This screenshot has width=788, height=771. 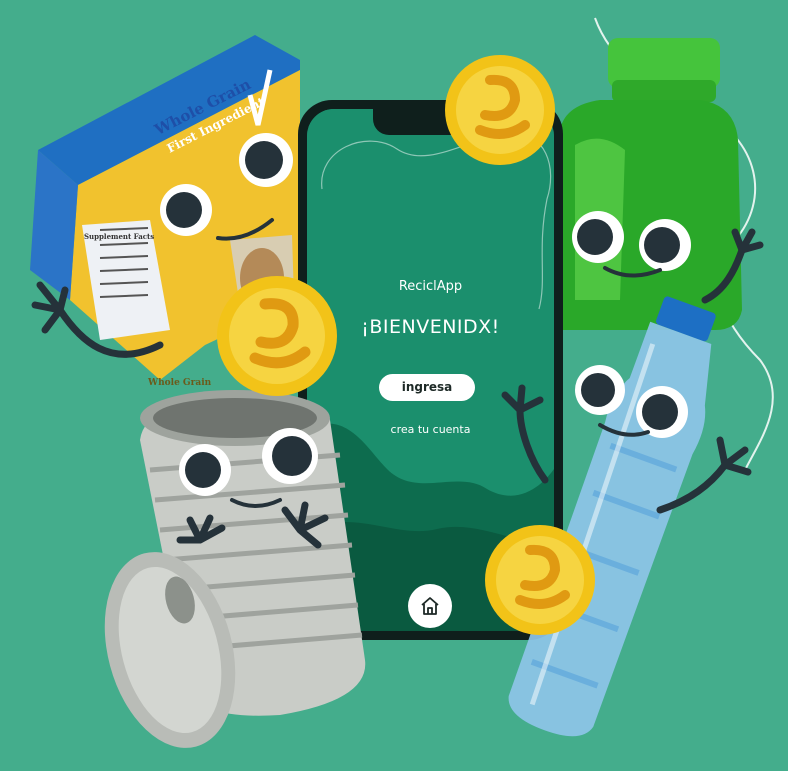 I want to click on coin-top, so click(x=500, y=110).